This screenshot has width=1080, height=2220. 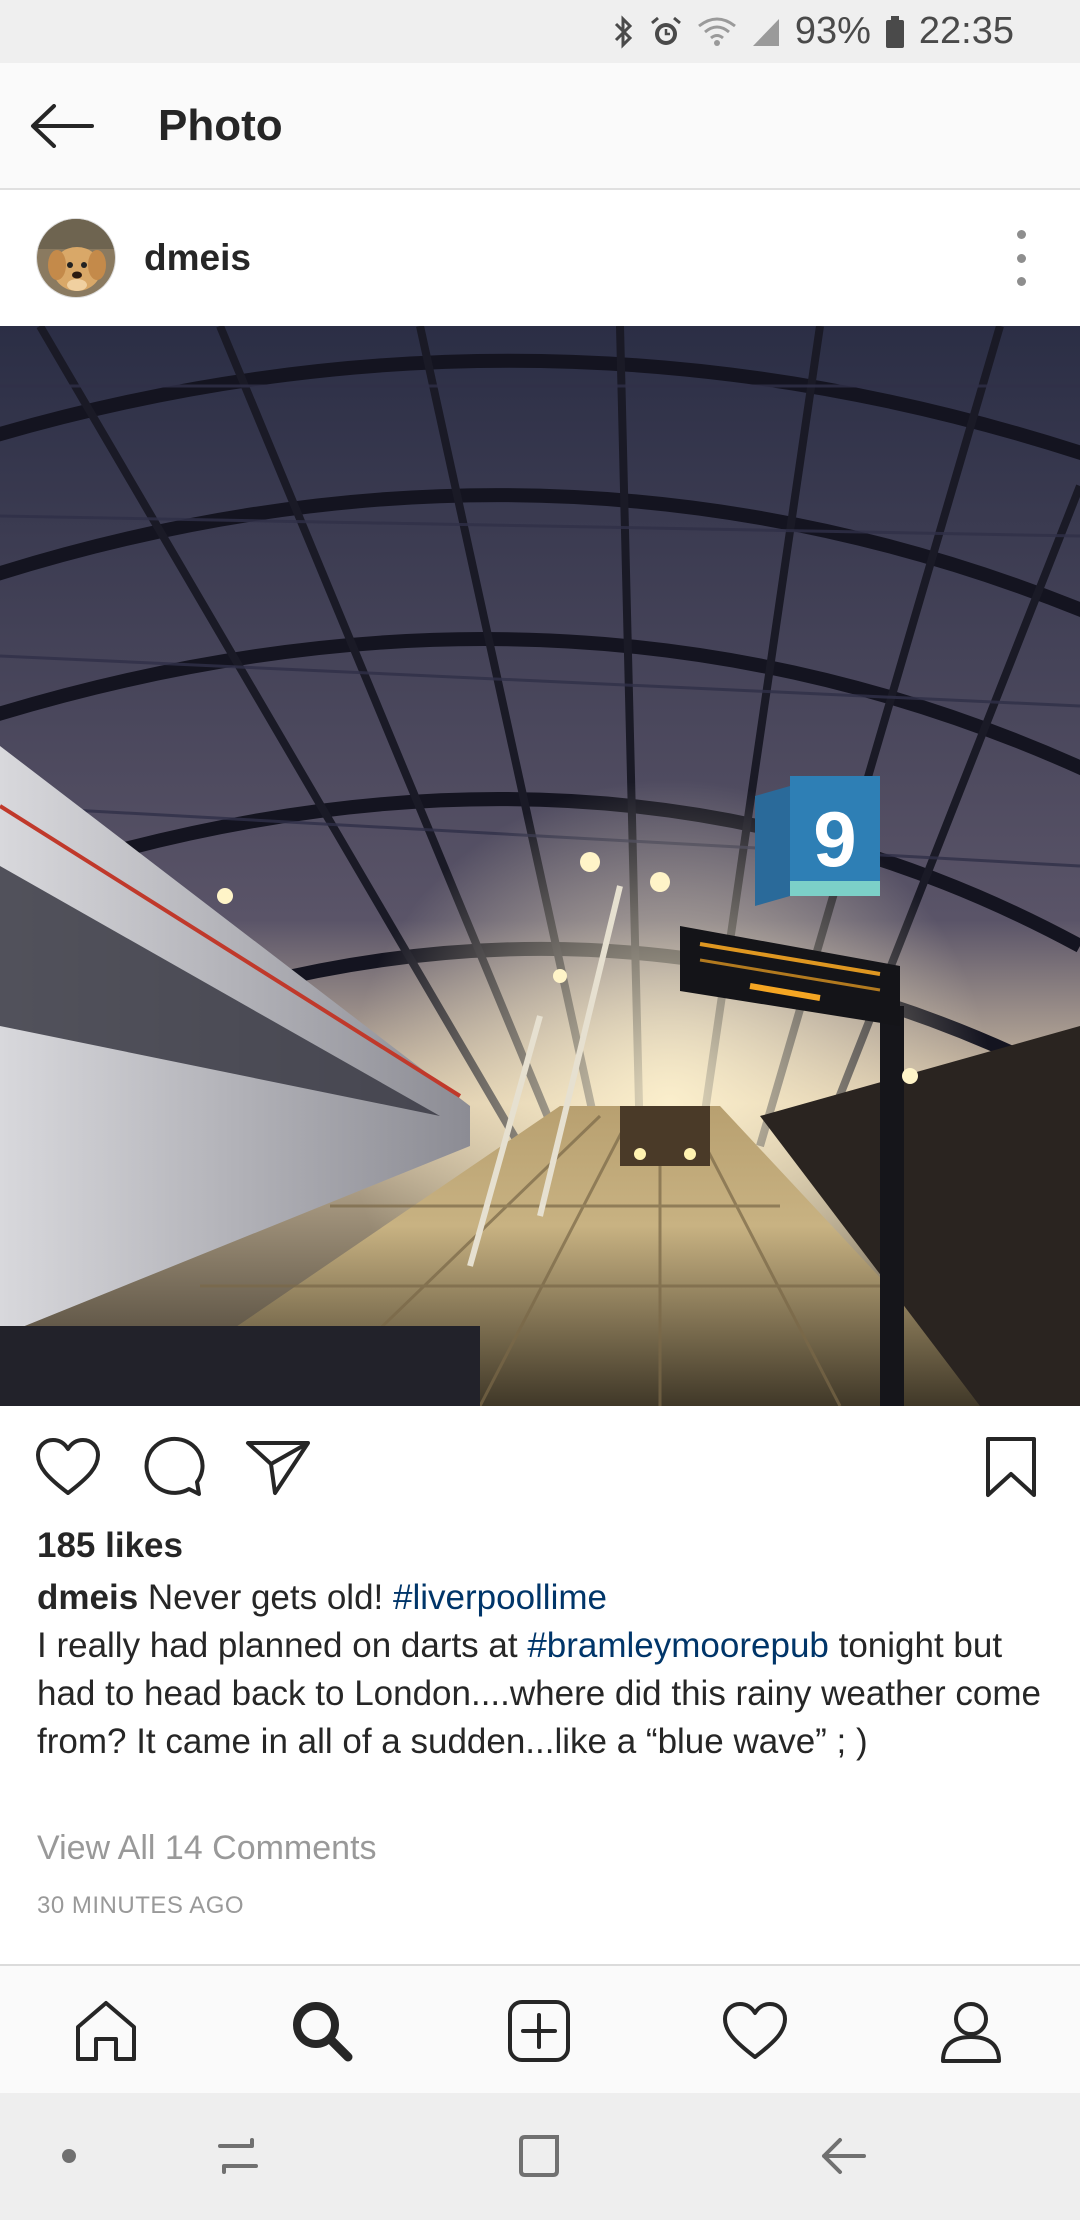 What do you see at coordinates (624, 31) in the screenshot?
I see `bluetooth-icon` at bounding box center [624, 31].